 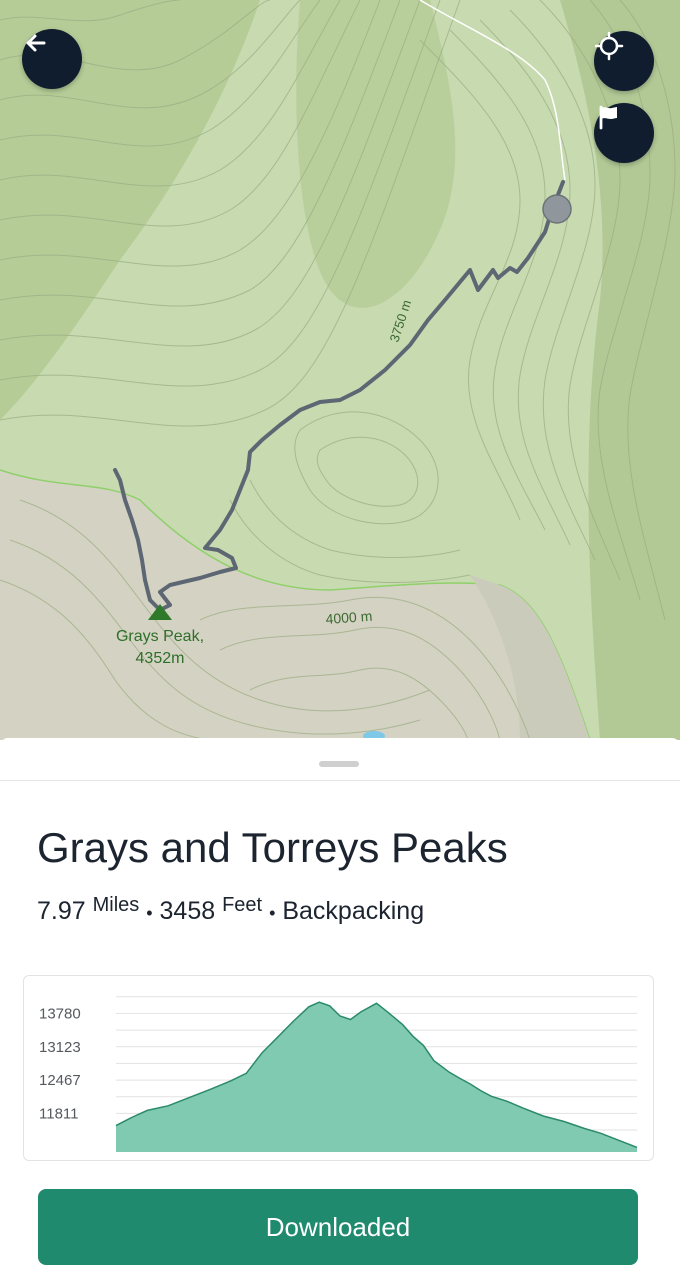 I want to click on elevation-profile-card: 13780 13123 12467 11811, so click(x=338, y=1068).